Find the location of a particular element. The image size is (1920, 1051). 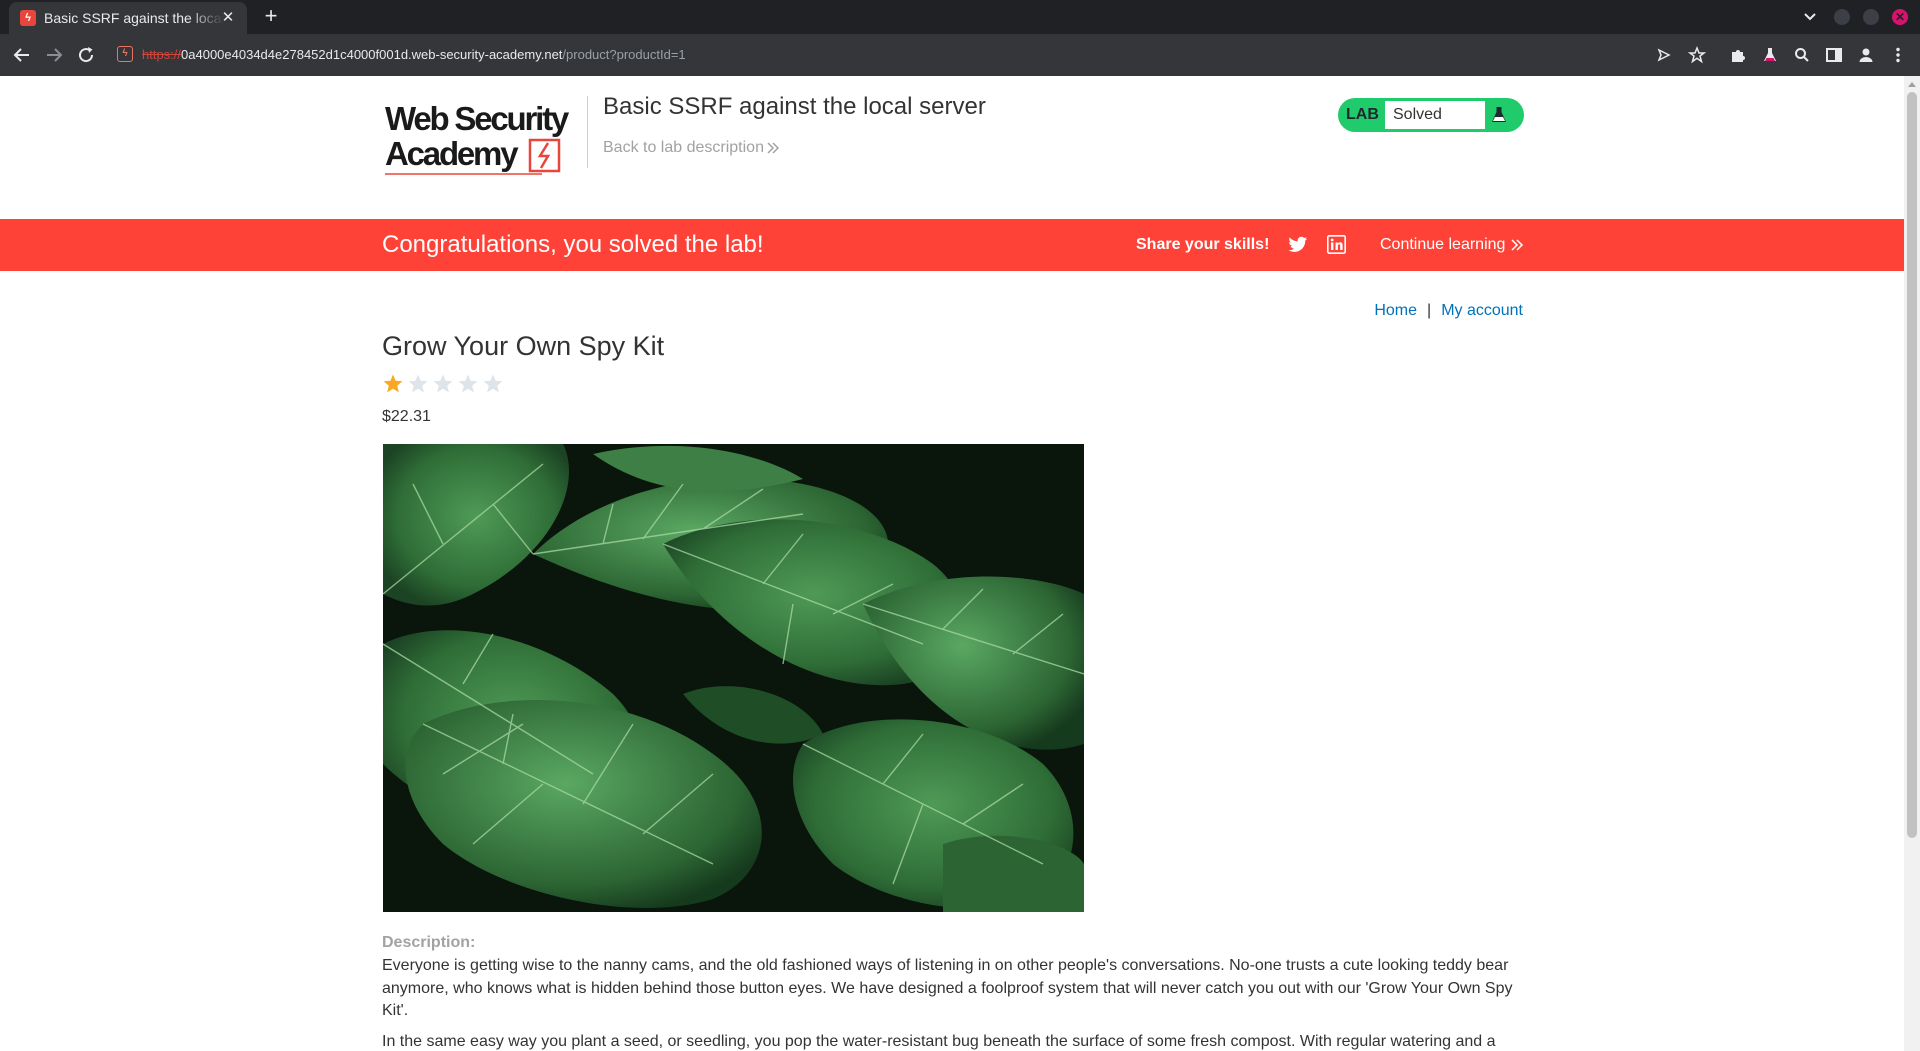

lab-status-badge: LAB Solved is located at coordinates (1431, 115).